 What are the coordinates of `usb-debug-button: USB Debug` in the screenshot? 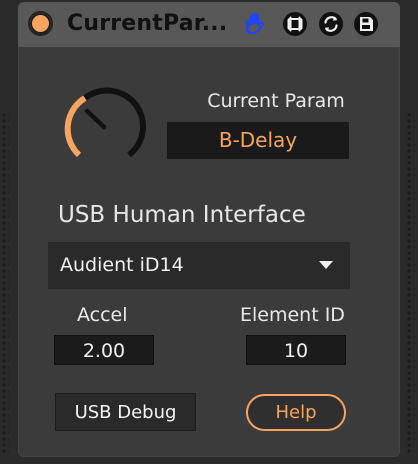 It's located at (125, 412).